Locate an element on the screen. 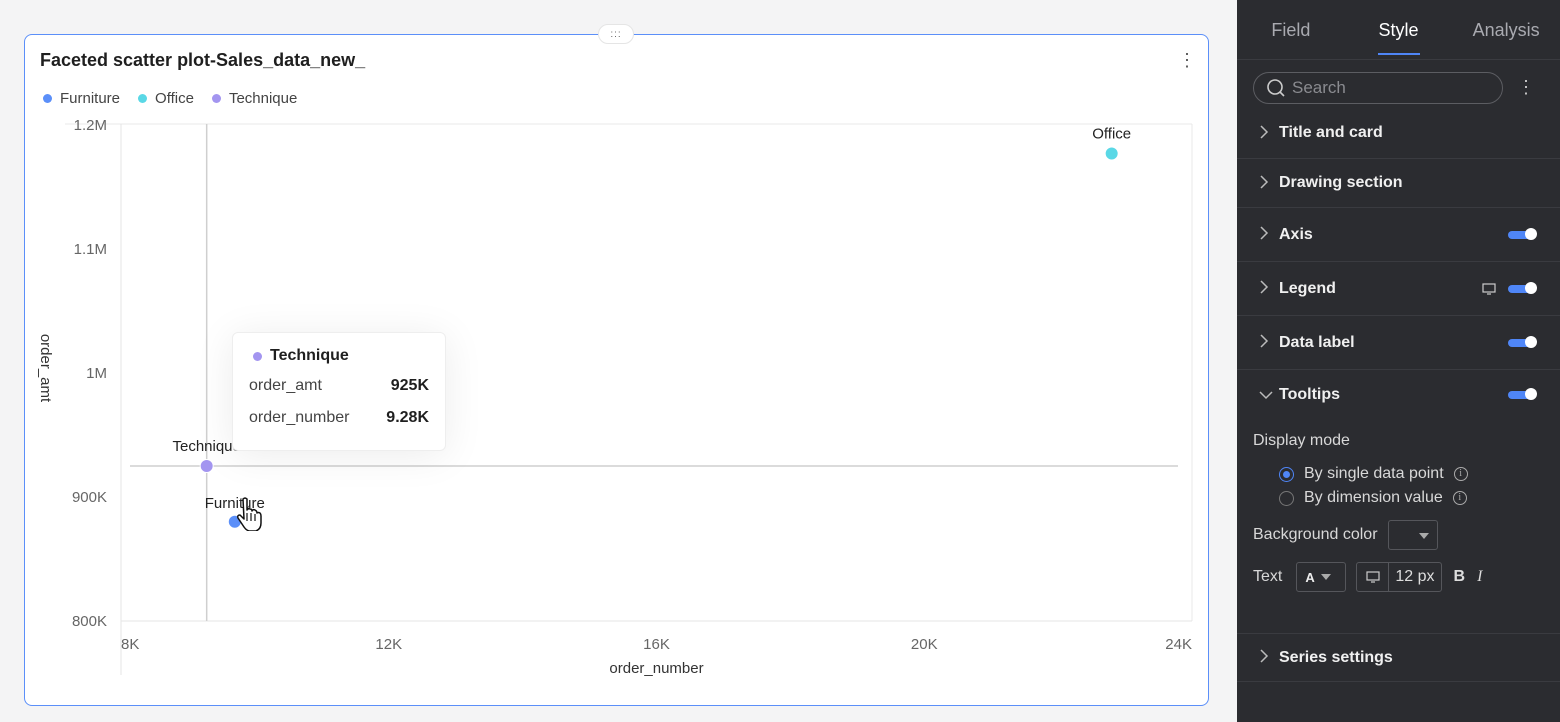 Image resolution: width=1560 pixels, height=722 pixels. section-label: Drawing section is located at coordinates (1341, 182).